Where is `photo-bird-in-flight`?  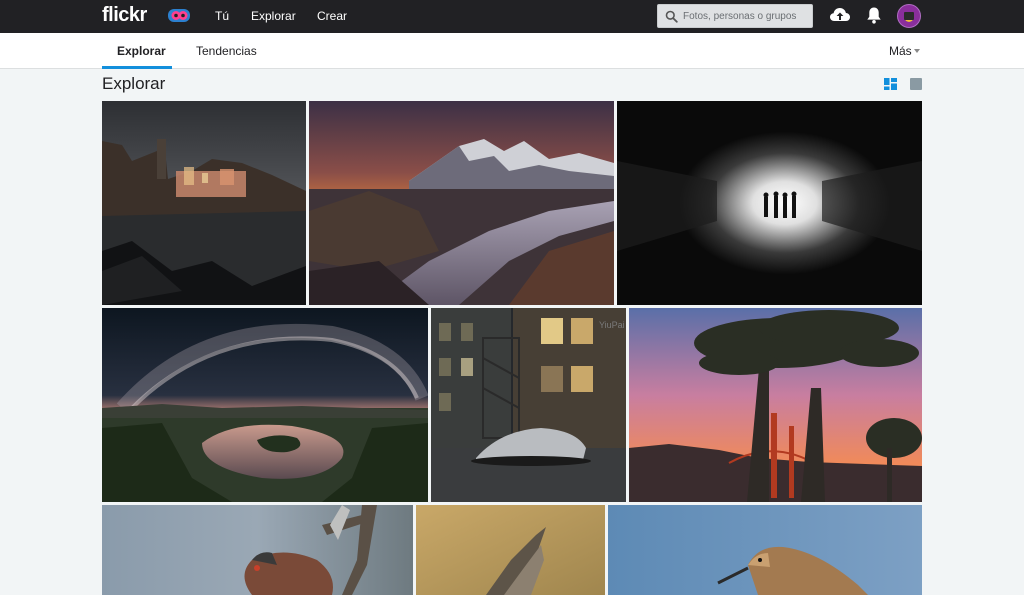 photo-bird-in-flight is located at coordinates (510, 550).